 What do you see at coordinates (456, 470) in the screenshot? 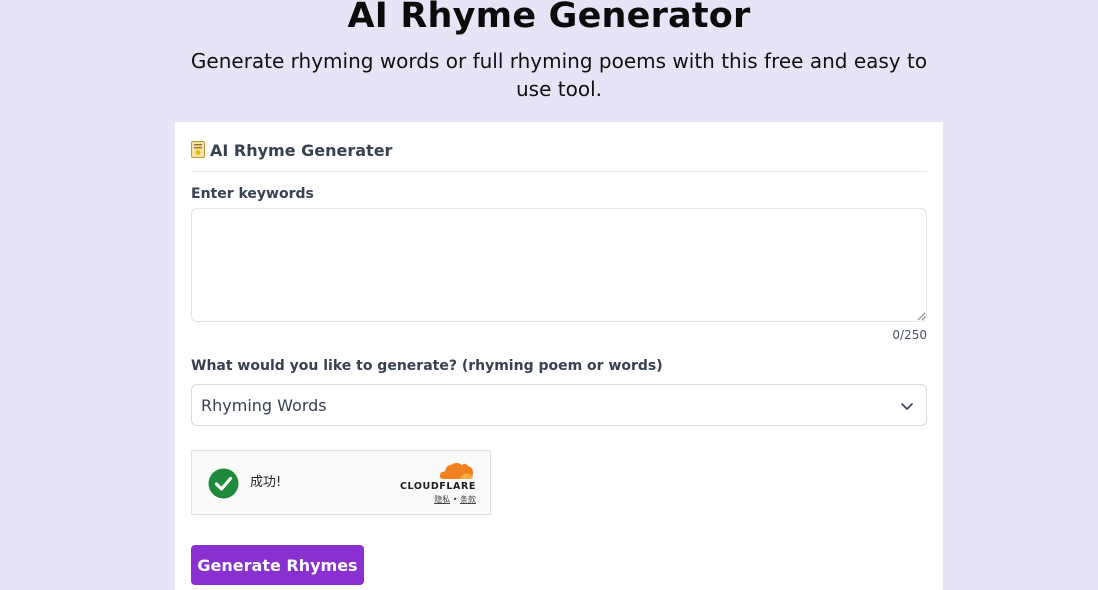
I see `cloudflare-cloud-icon` at bounding box center [456, 470].